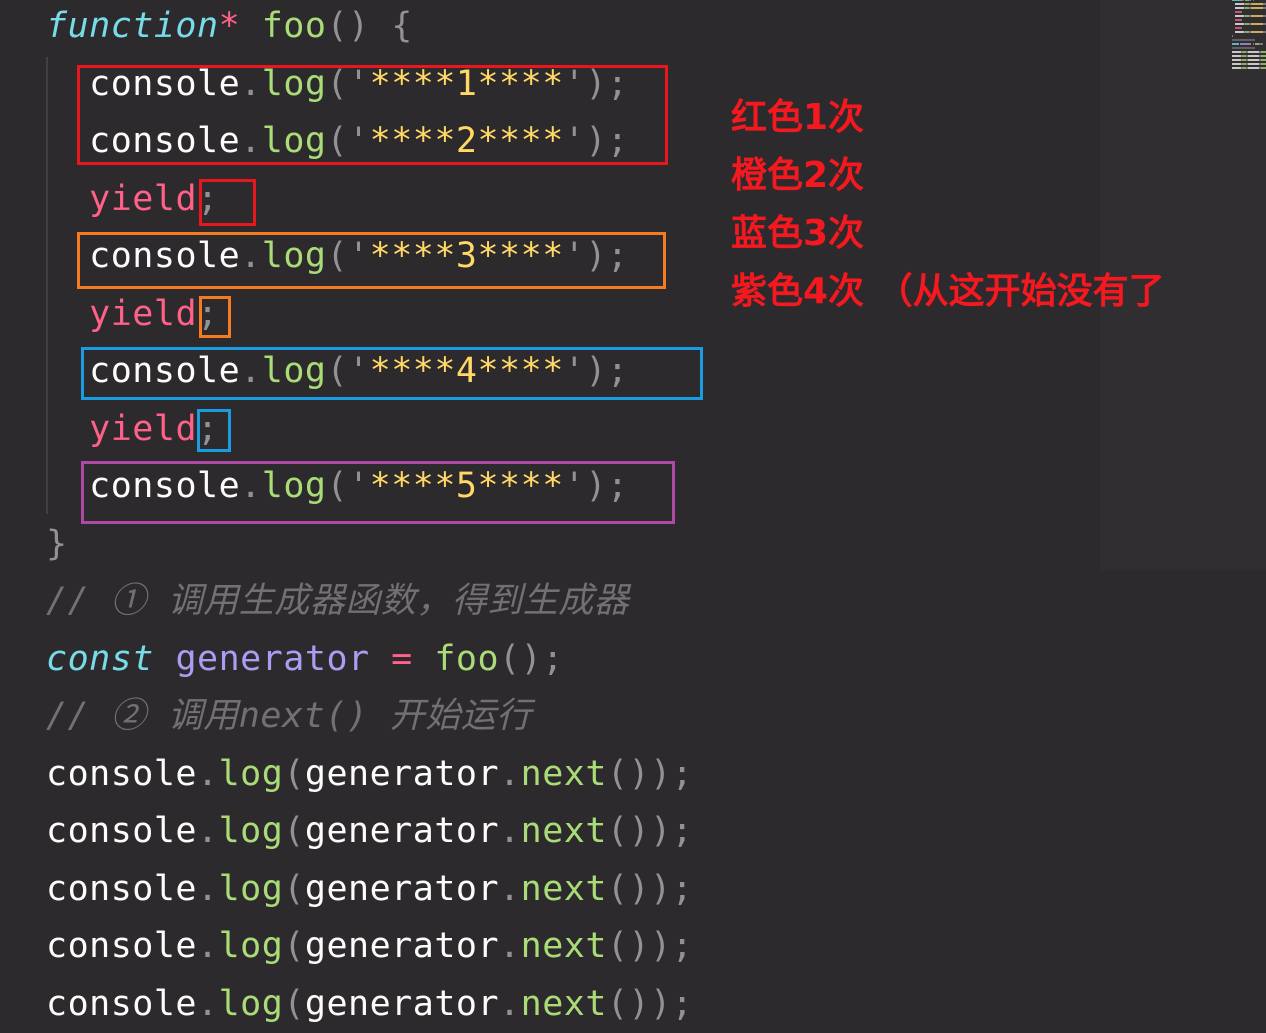 This screenshot has height=1033, width=1266. What do you see at coordinates (402, 659) in the screenshot?
I see `storage-token: =` at bounding box center [402, 659].